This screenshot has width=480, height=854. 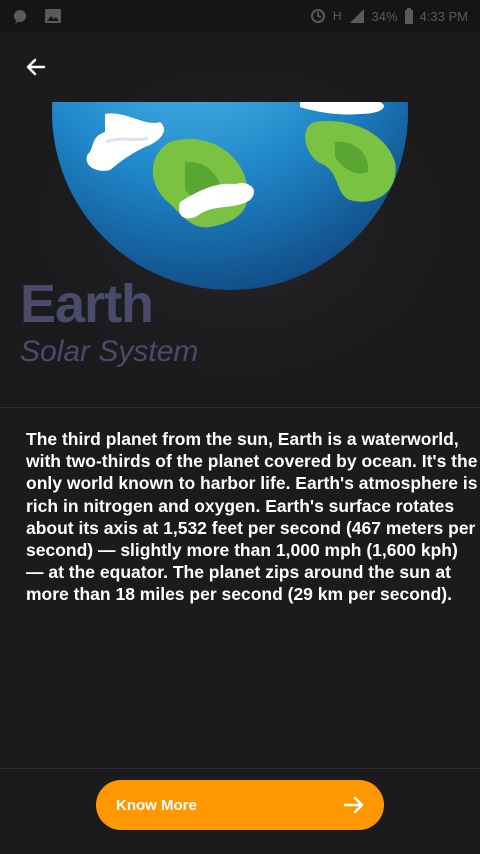 What do you see at coordinates (408, 16) in the screenshot?
I see `battery-icon` at bounding box center [408, 16].